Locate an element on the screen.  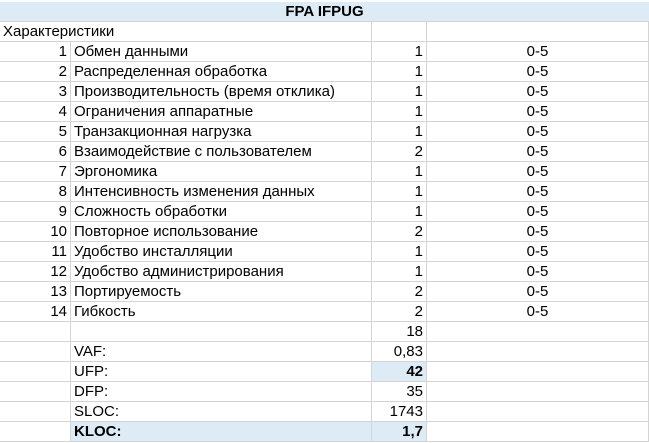
table-row: 10 Повторное использование 2 0-5 is located at coordinates (324, 232).